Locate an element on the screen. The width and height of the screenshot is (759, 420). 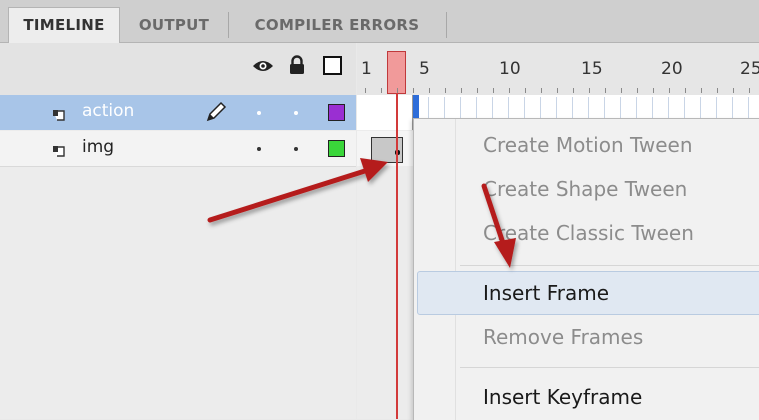
arrow-to-keyframe is located at coordinates (297, 190).